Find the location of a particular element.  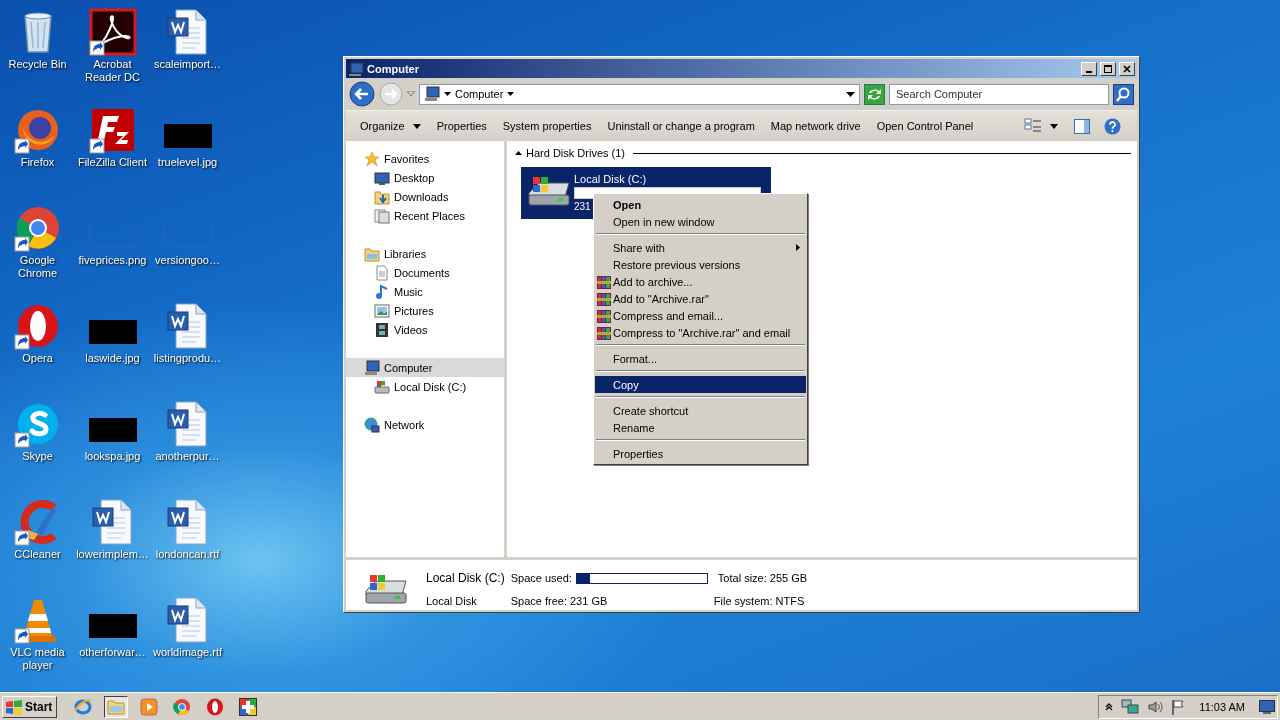

nav-item: Network is located at coordinates (425, 424).